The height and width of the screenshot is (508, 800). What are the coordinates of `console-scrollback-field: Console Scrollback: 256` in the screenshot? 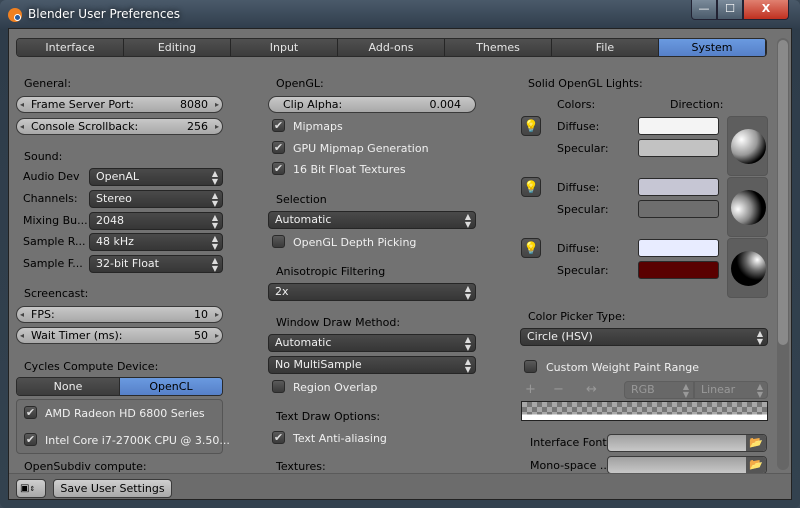 It's located at (119, 126).